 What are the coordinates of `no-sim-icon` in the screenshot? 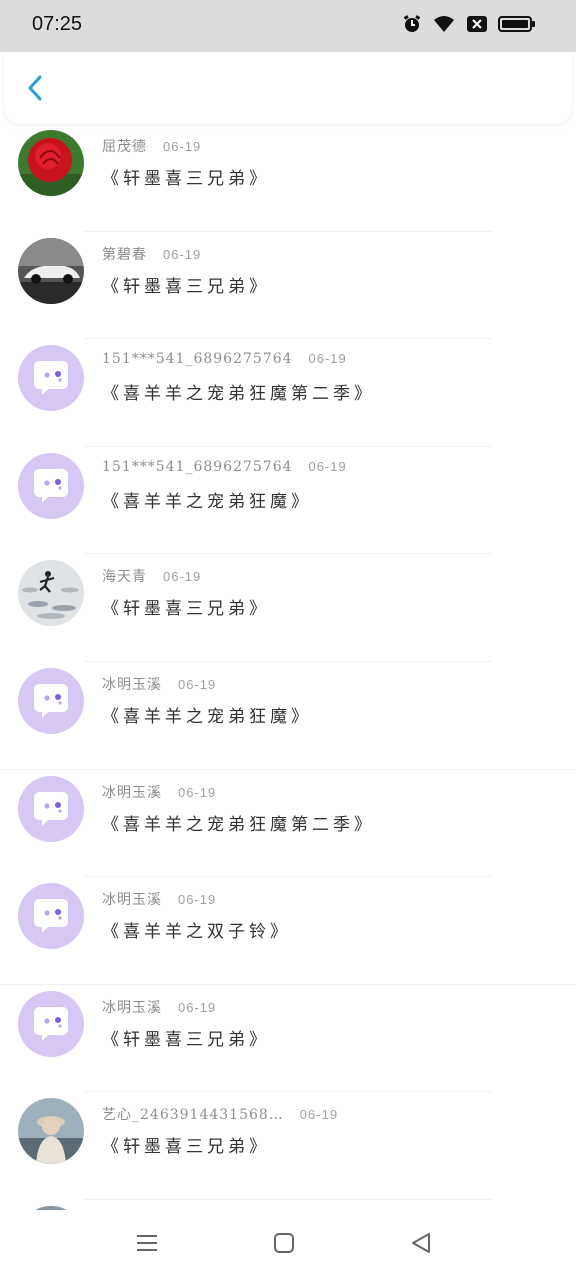 It's located at (477, 24).